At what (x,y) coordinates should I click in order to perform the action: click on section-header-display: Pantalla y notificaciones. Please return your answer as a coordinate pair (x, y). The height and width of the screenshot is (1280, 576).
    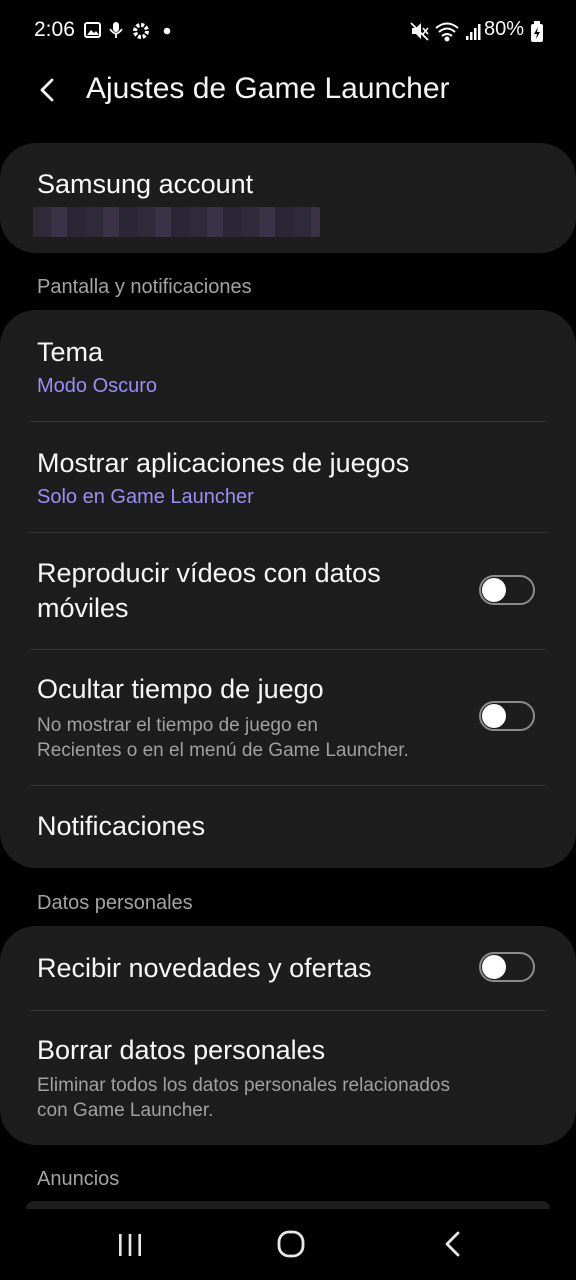
    Looking at the image, I should click on (144, 287).